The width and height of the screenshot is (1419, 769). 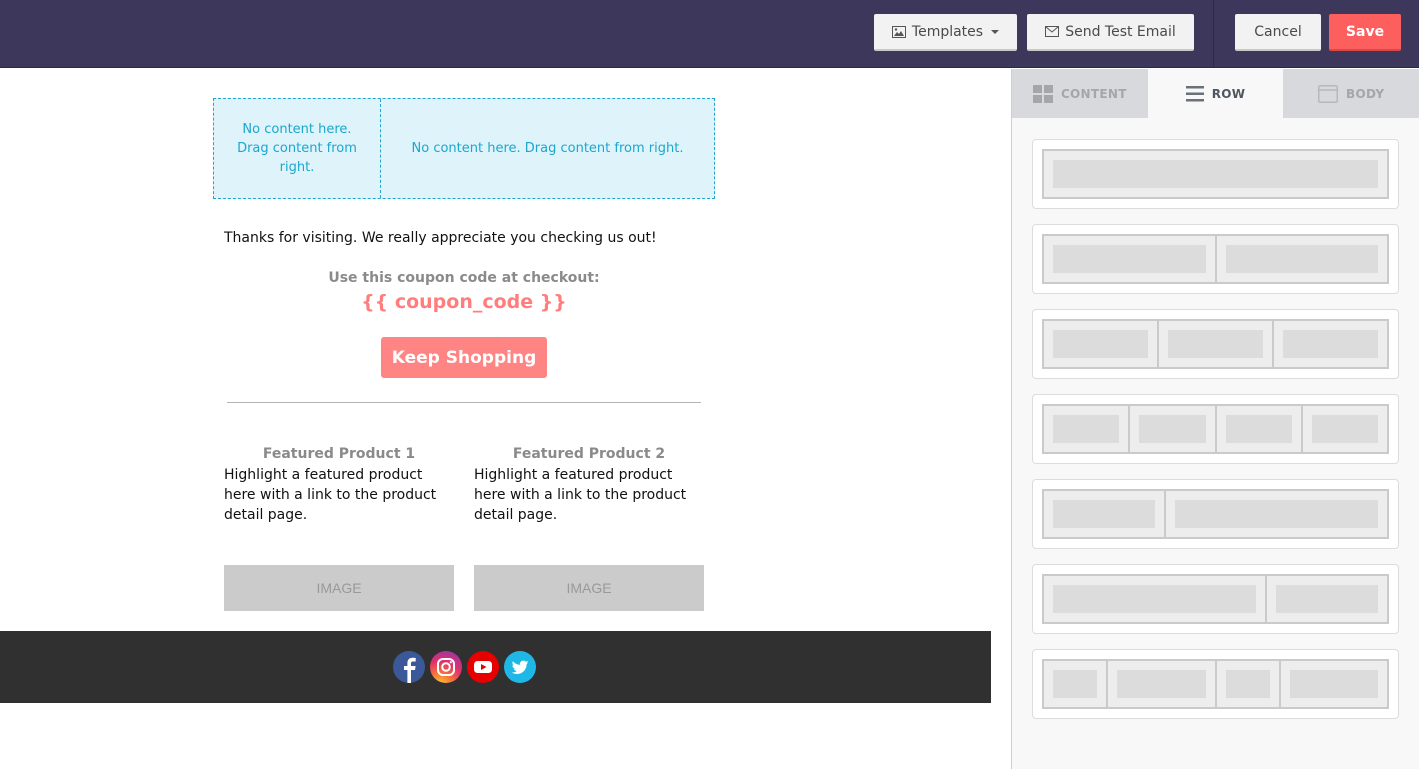 What do you see at coordinates (1042, 93) in the screenshot?
I see `grid-icon` at bounding box center [1042, 93].